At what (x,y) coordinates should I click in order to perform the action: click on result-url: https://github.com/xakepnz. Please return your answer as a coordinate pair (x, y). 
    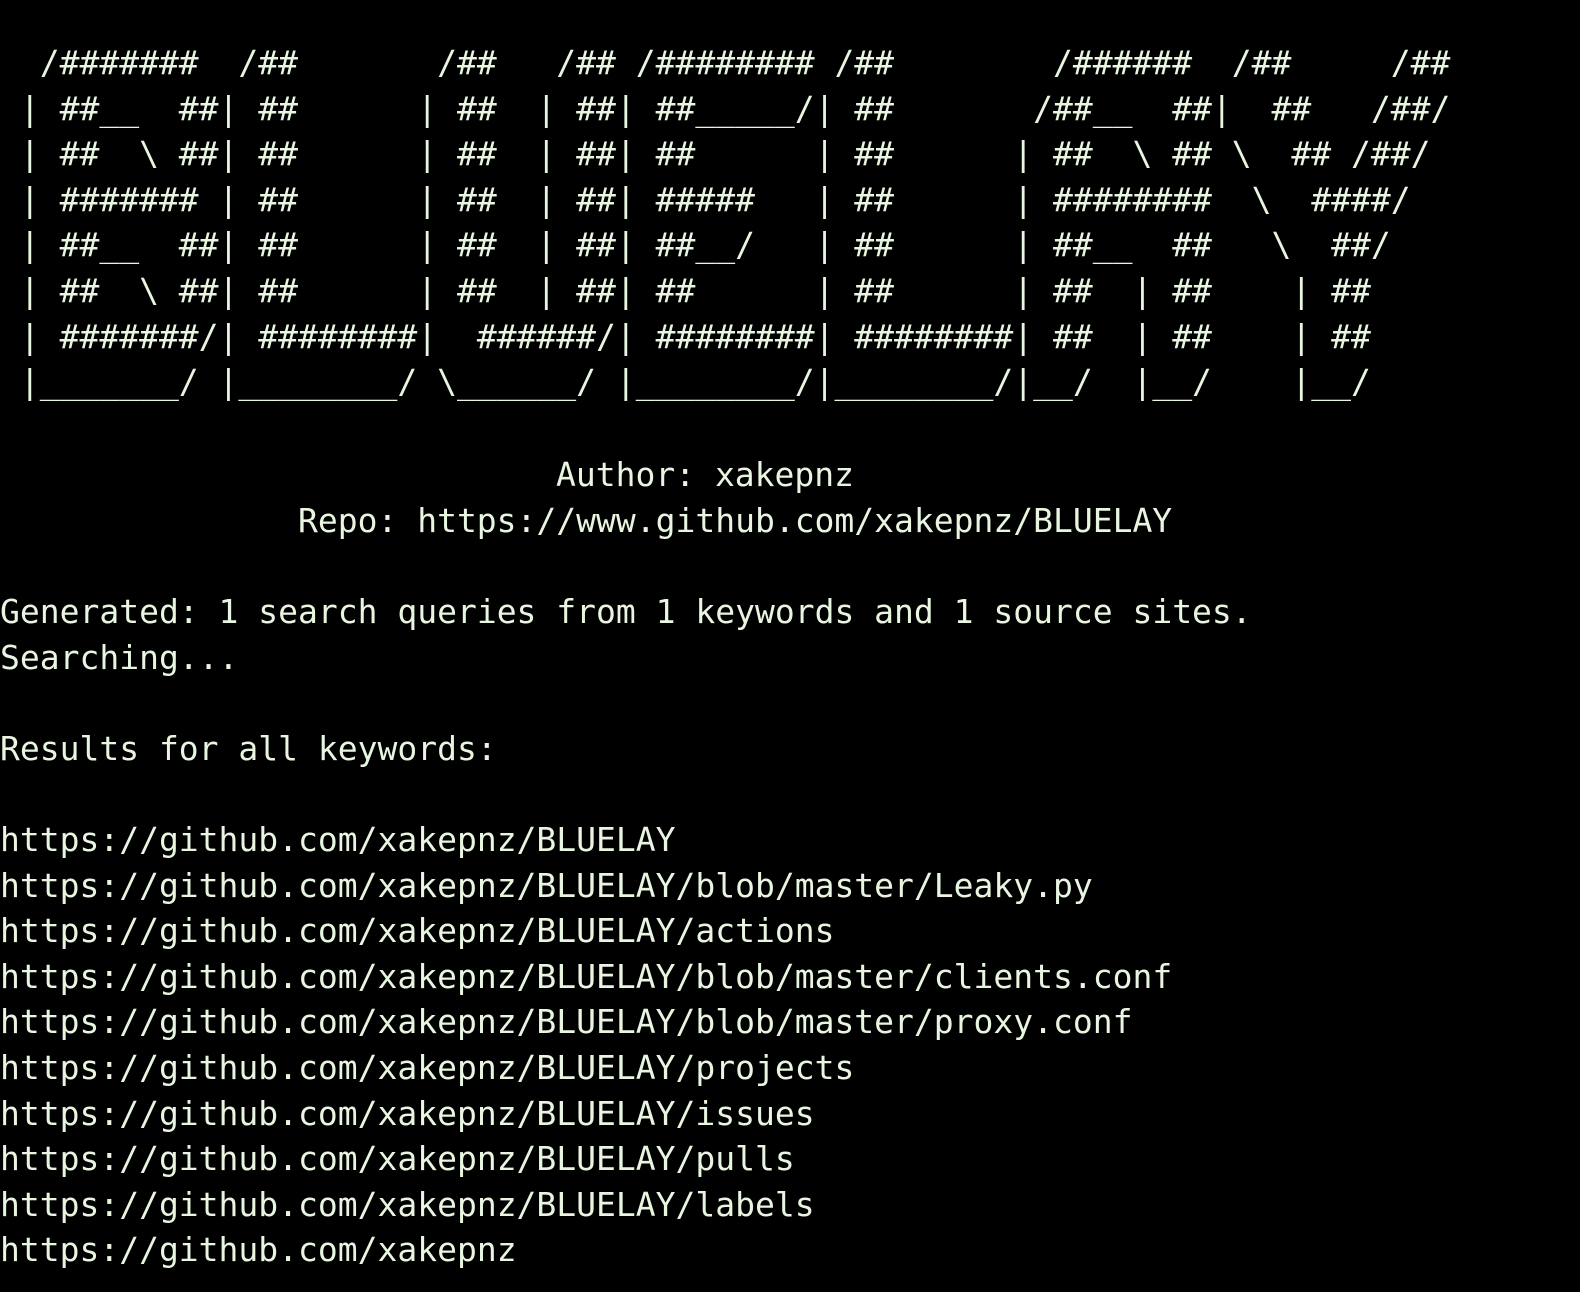
    Looking at the image, I should click on (258, 1250).